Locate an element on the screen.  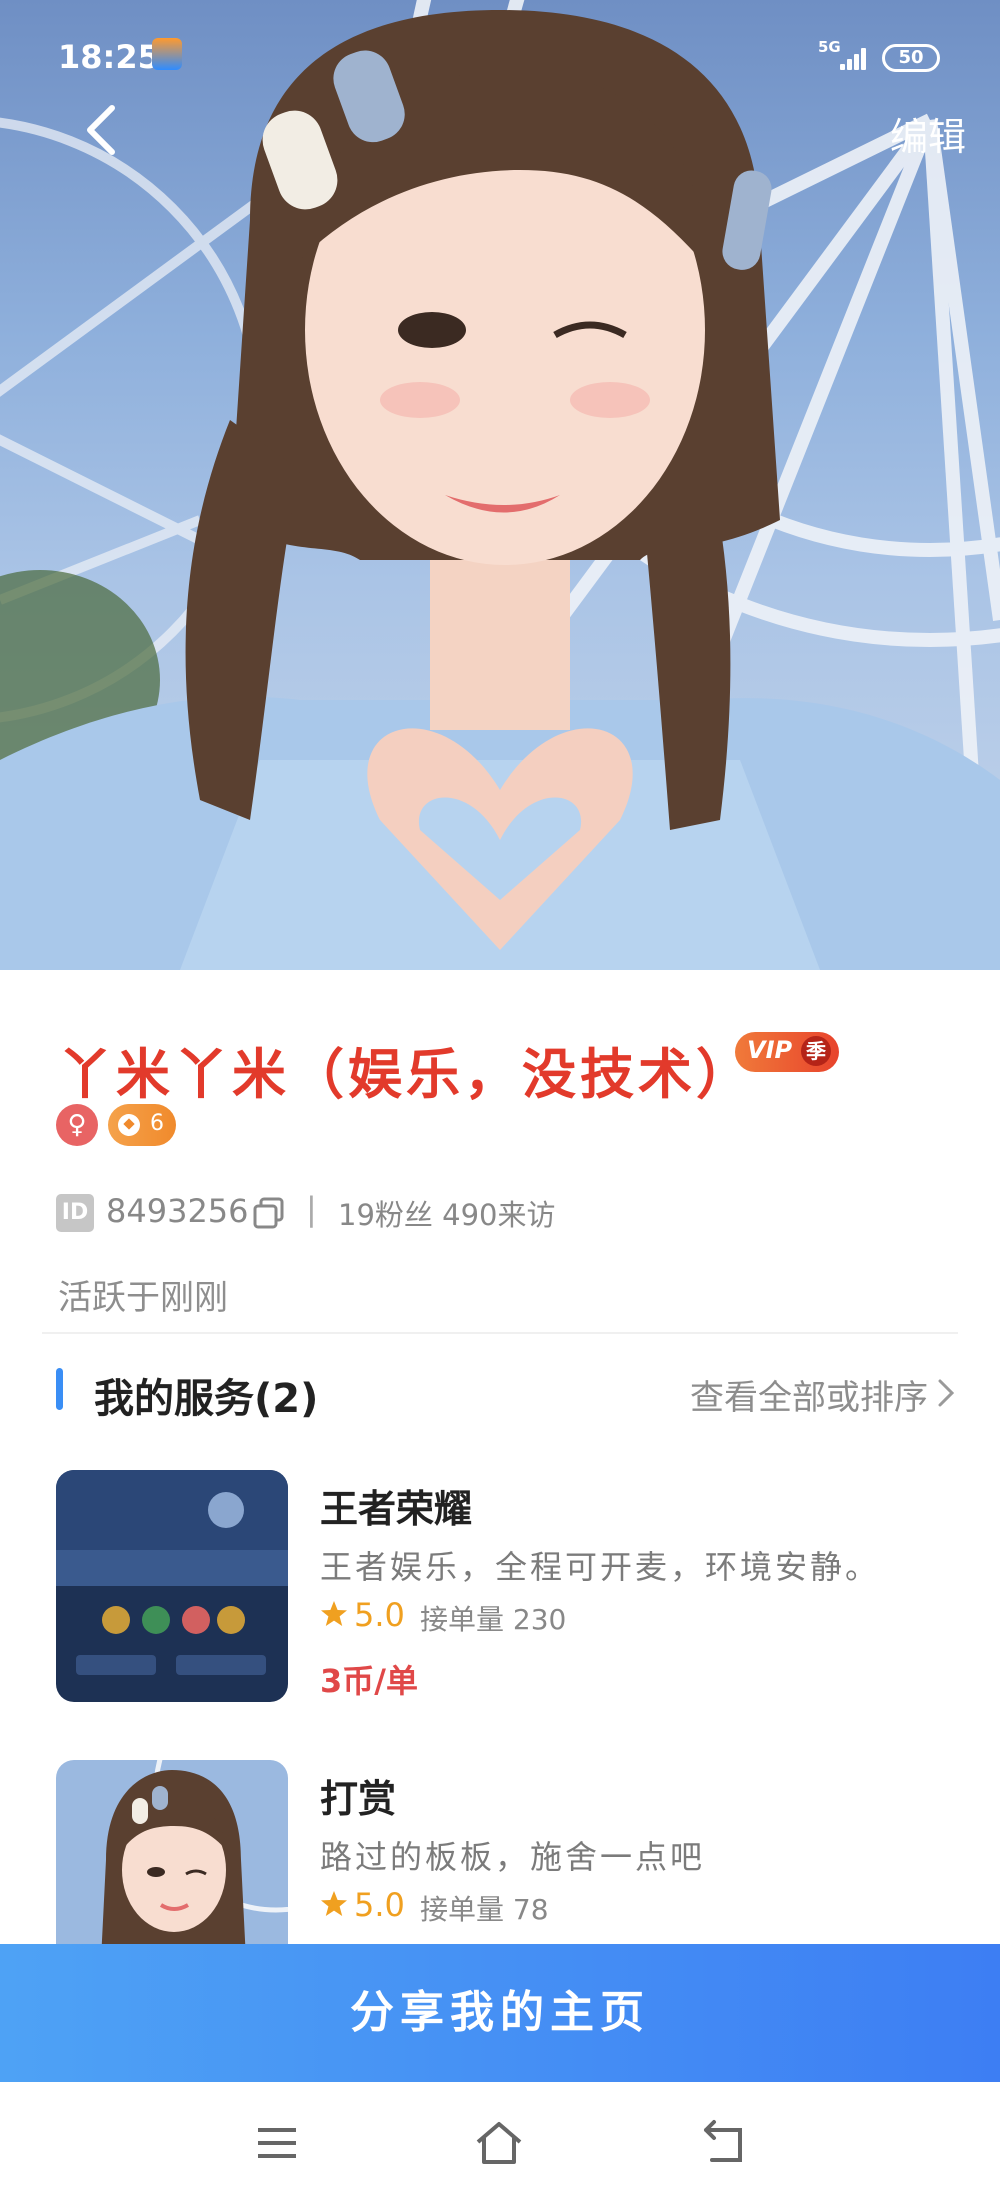
services-title: 我的服务(2) is located at coordinates (206, 1399).